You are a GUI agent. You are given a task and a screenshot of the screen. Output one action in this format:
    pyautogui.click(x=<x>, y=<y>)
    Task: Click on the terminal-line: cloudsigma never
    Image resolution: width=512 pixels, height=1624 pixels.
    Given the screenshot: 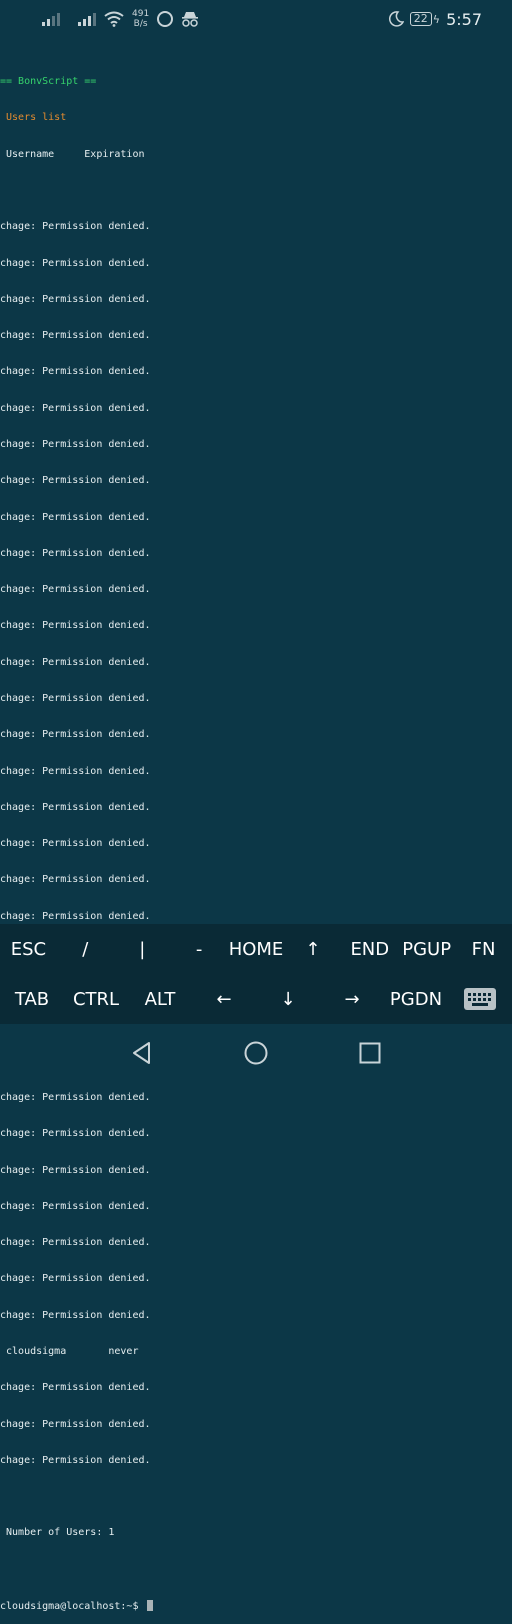 What is the action you would take?
    pyautogui.click(x=69, y=1352)
    